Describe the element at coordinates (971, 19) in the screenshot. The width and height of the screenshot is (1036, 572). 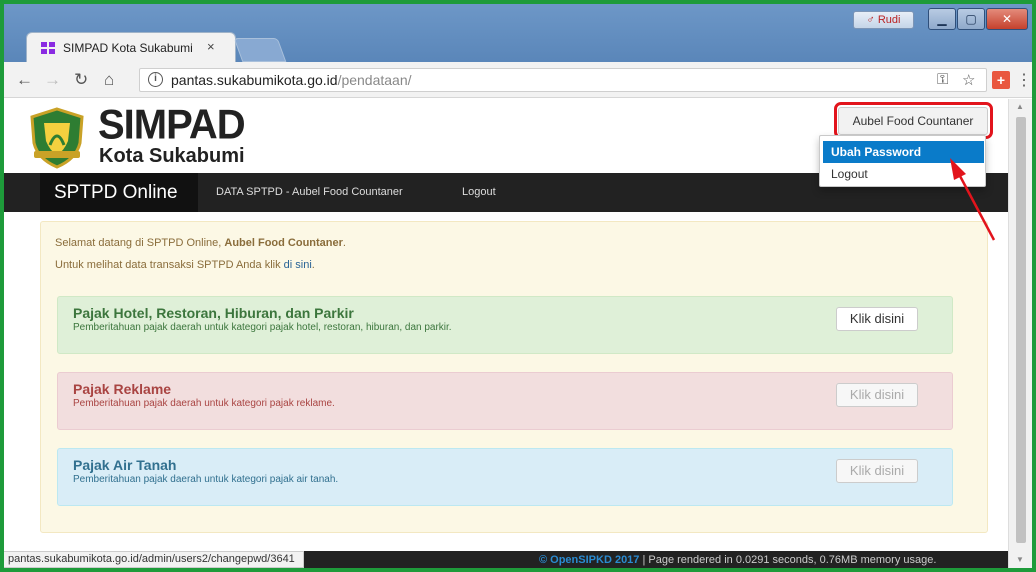
I see `window-maximize-button: ▢` at that location.